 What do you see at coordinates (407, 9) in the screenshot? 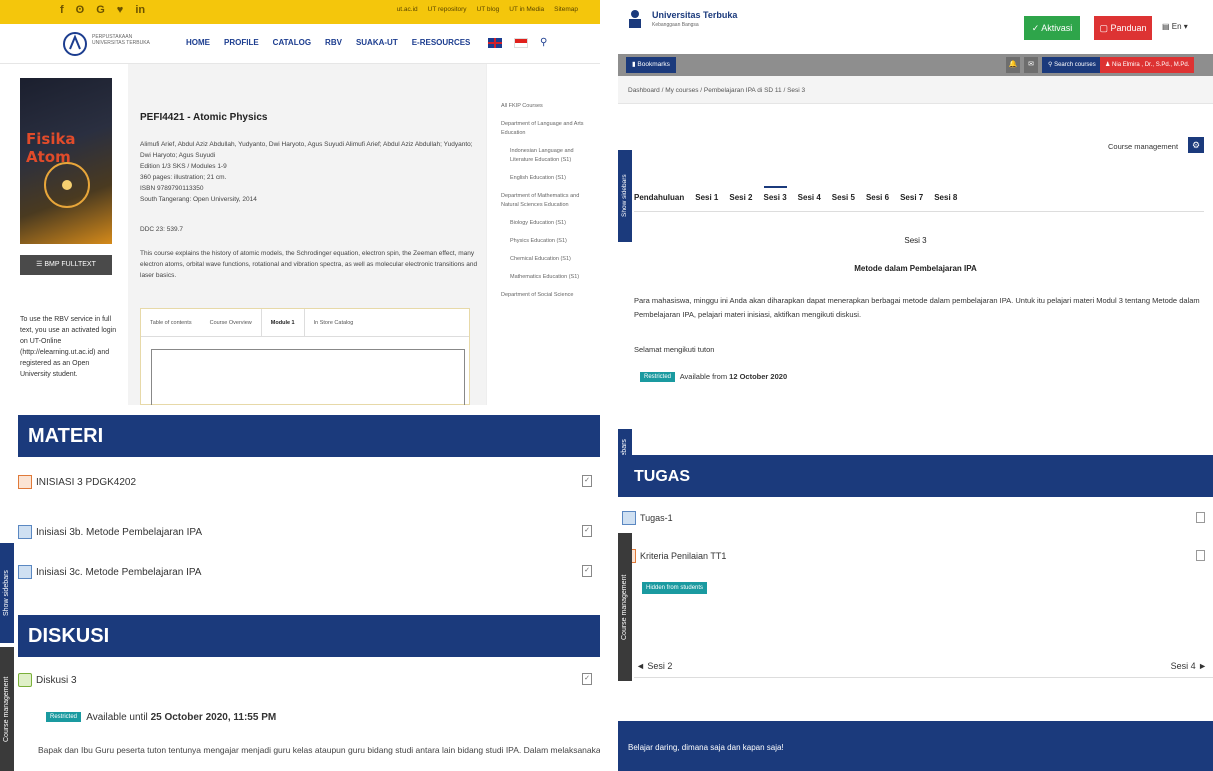
I see `top-link-ut: ut.ac.id` at bounding box center [407, 9].